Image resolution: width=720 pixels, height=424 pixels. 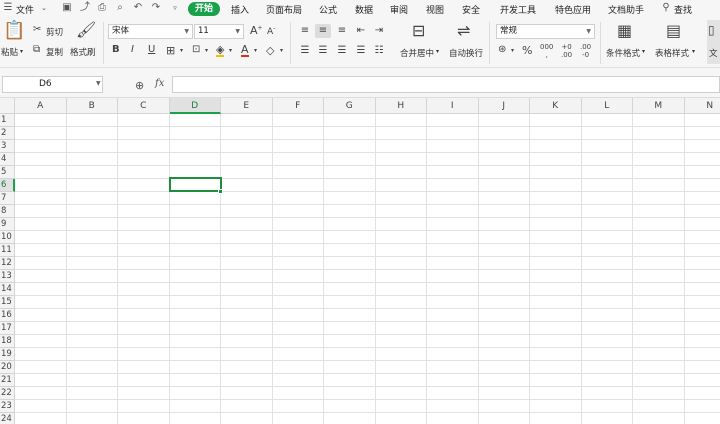 I want to click on tab-view: 视图, so click(x=435, y=9).